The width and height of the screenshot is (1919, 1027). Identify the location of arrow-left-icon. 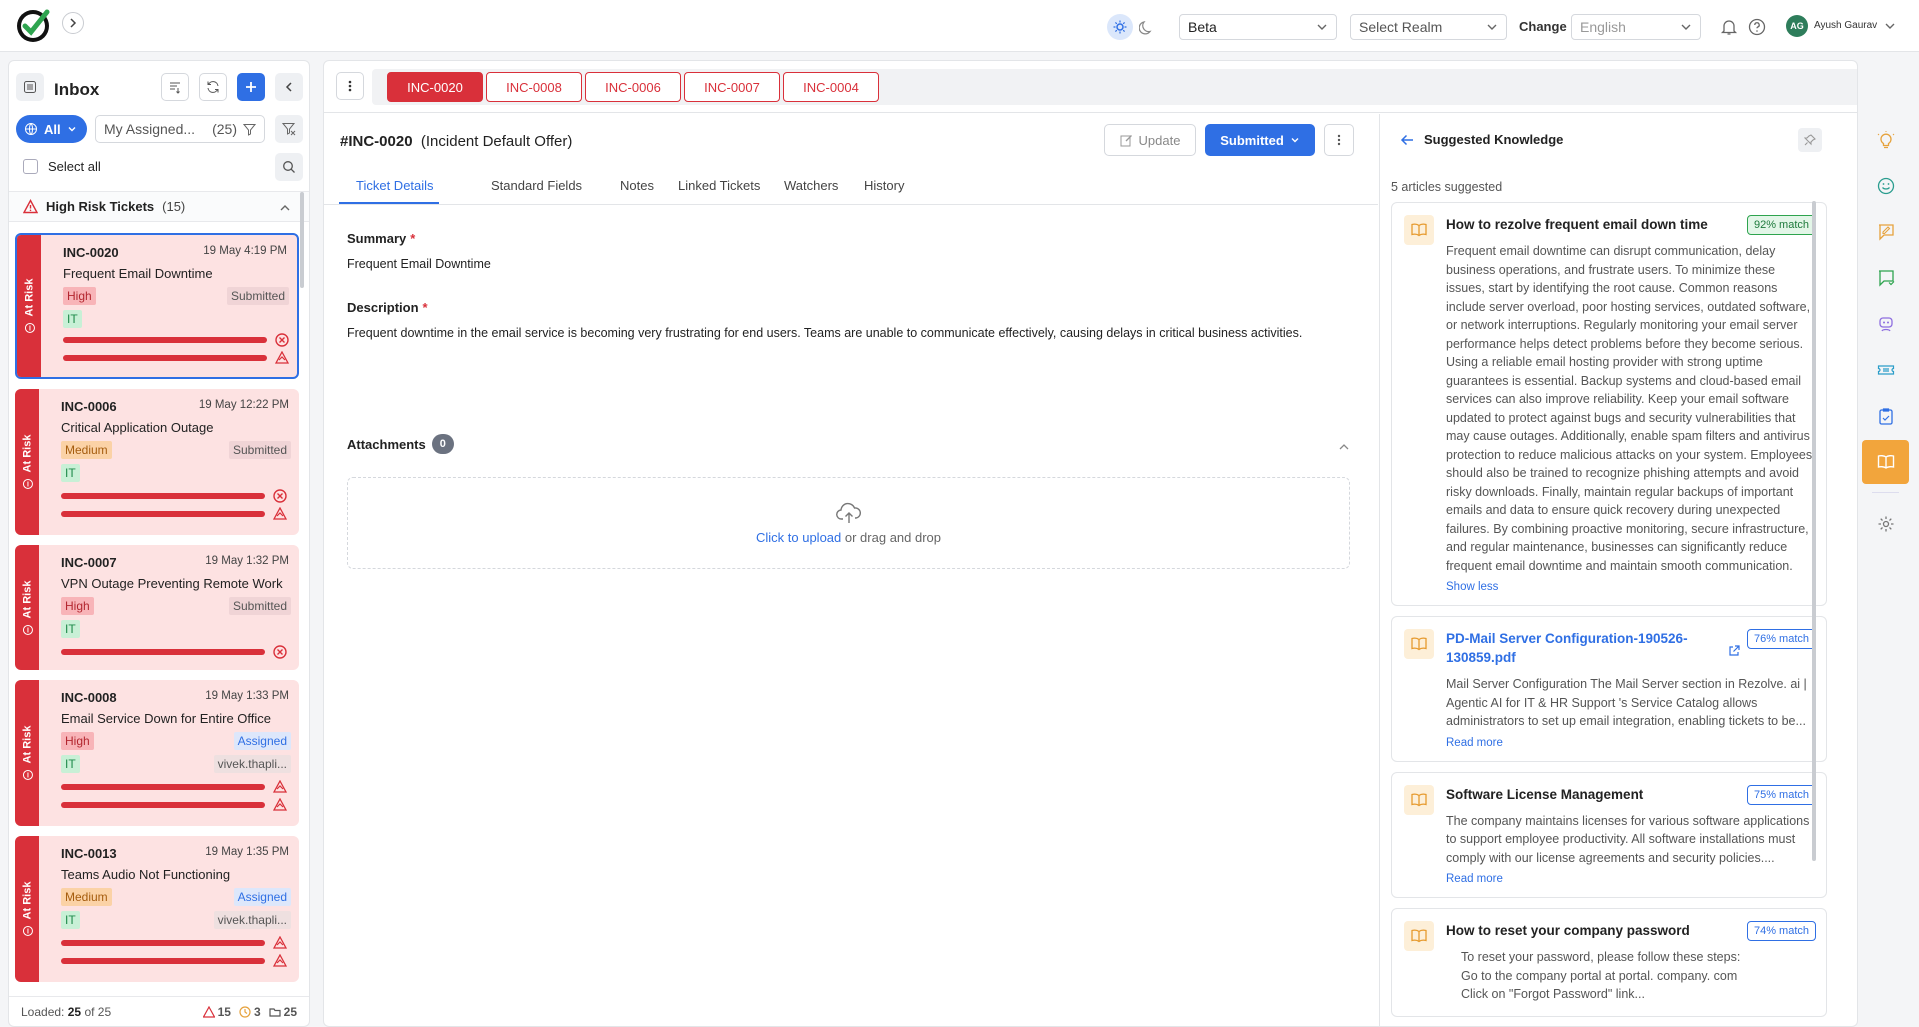
(1407, 140).